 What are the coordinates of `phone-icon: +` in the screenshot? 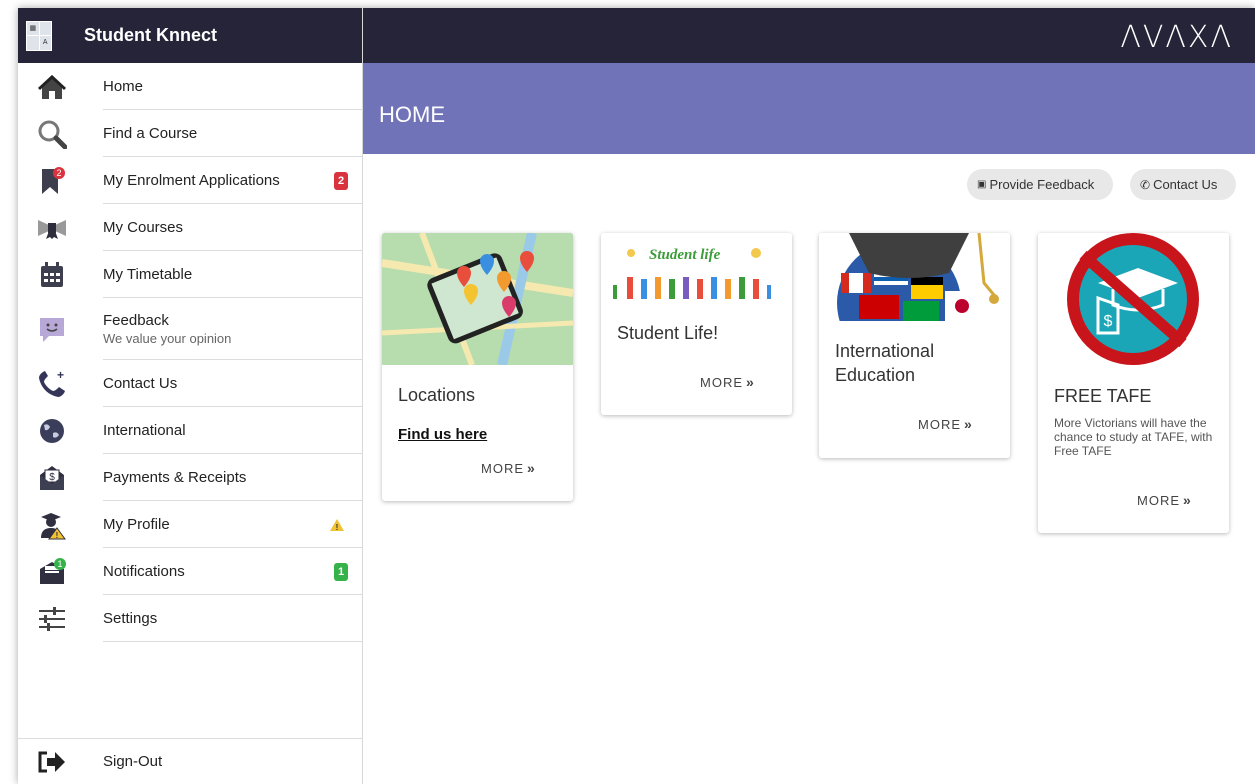 It's located at (52, 384).